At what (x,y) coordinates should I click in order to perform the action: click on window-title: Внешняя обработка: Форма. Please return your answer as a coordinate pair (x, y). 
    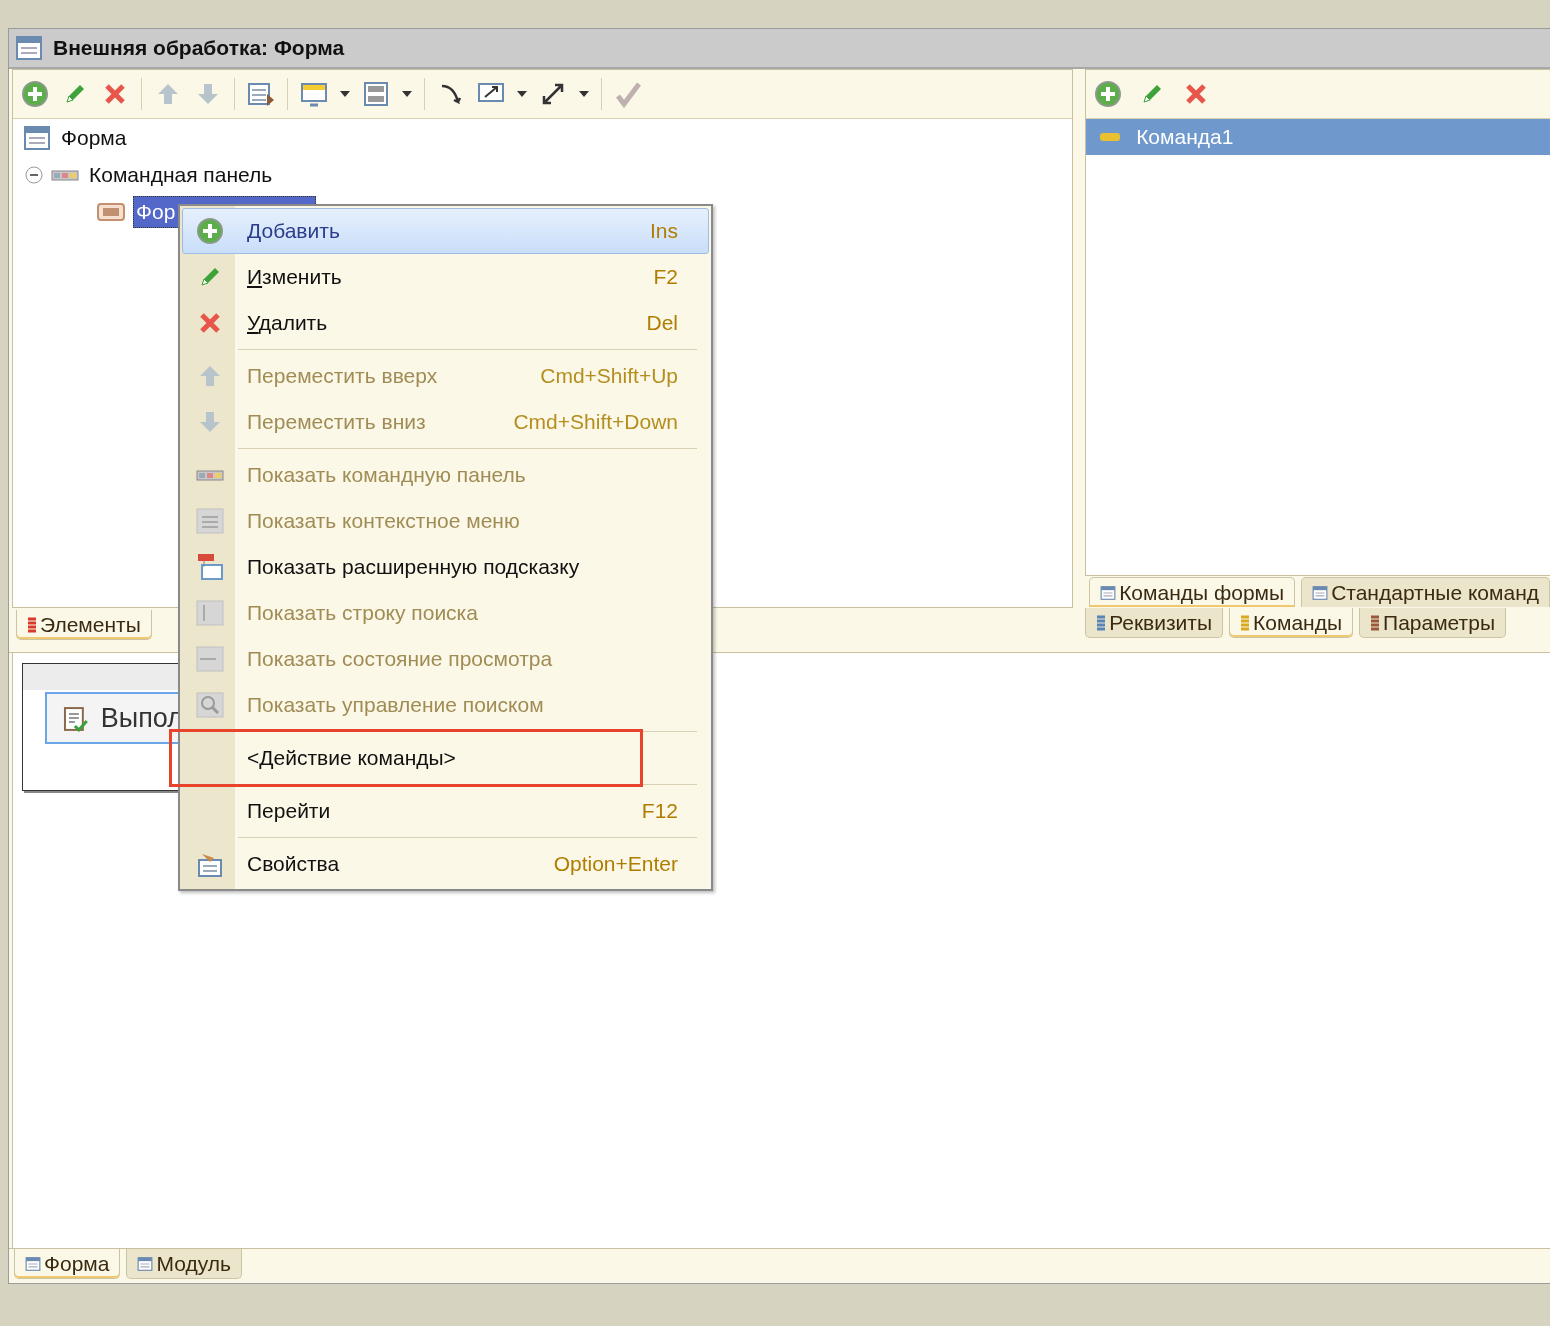
    Looking at the image, I should click on (199, 48).